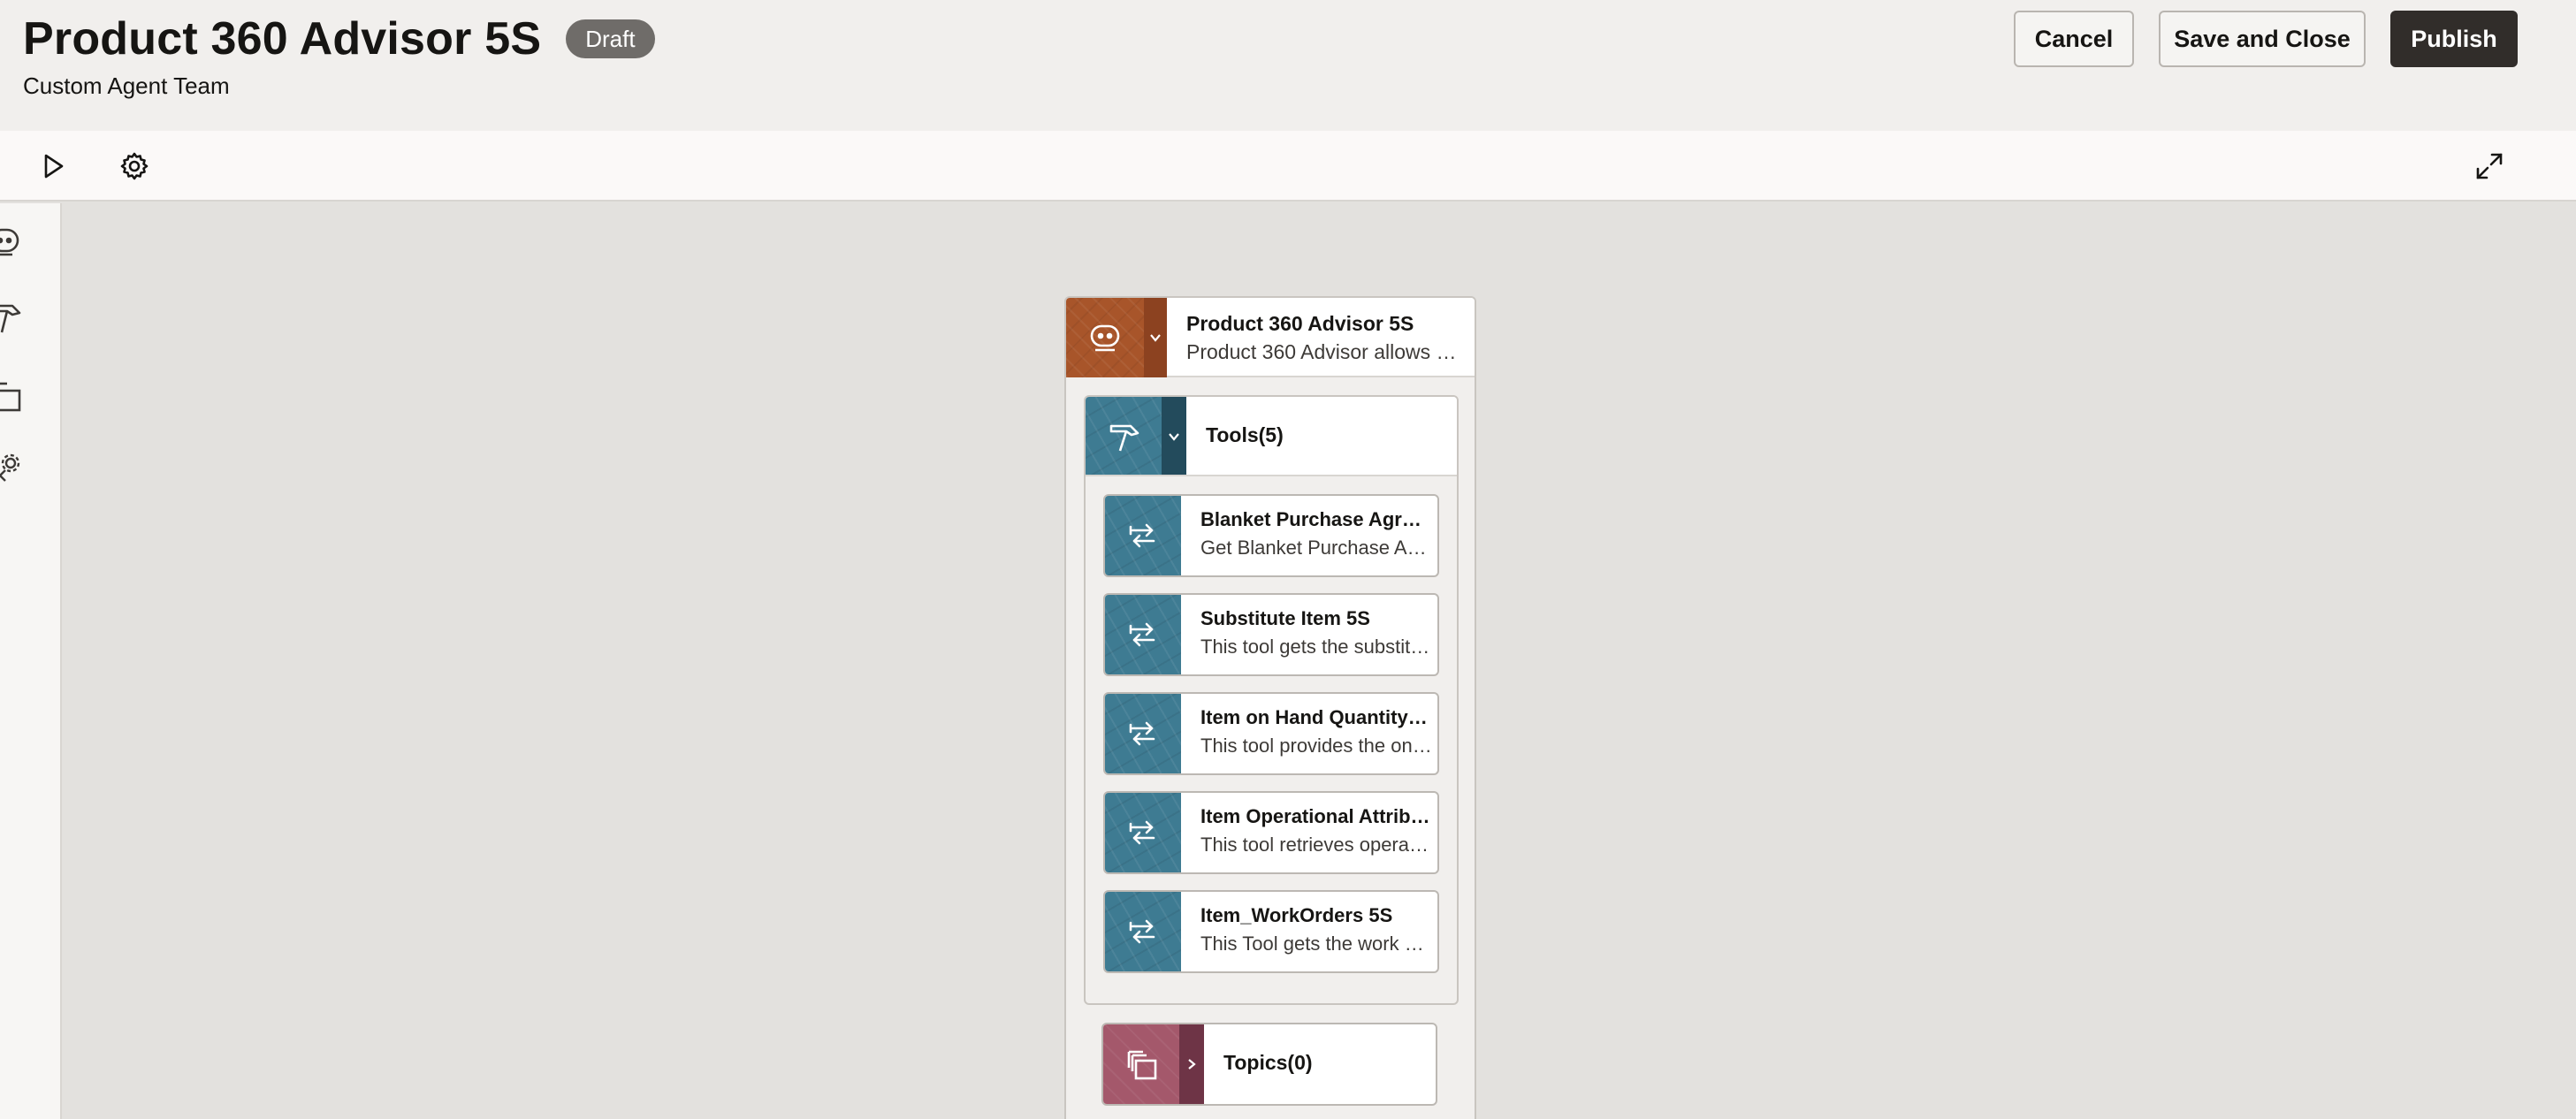 This screenshot has height=1119, width=2576. What do you see at coordinates (12, 318) in the screenshot?
I see `tool-hammer-icon` at bounding box center [12, 318].